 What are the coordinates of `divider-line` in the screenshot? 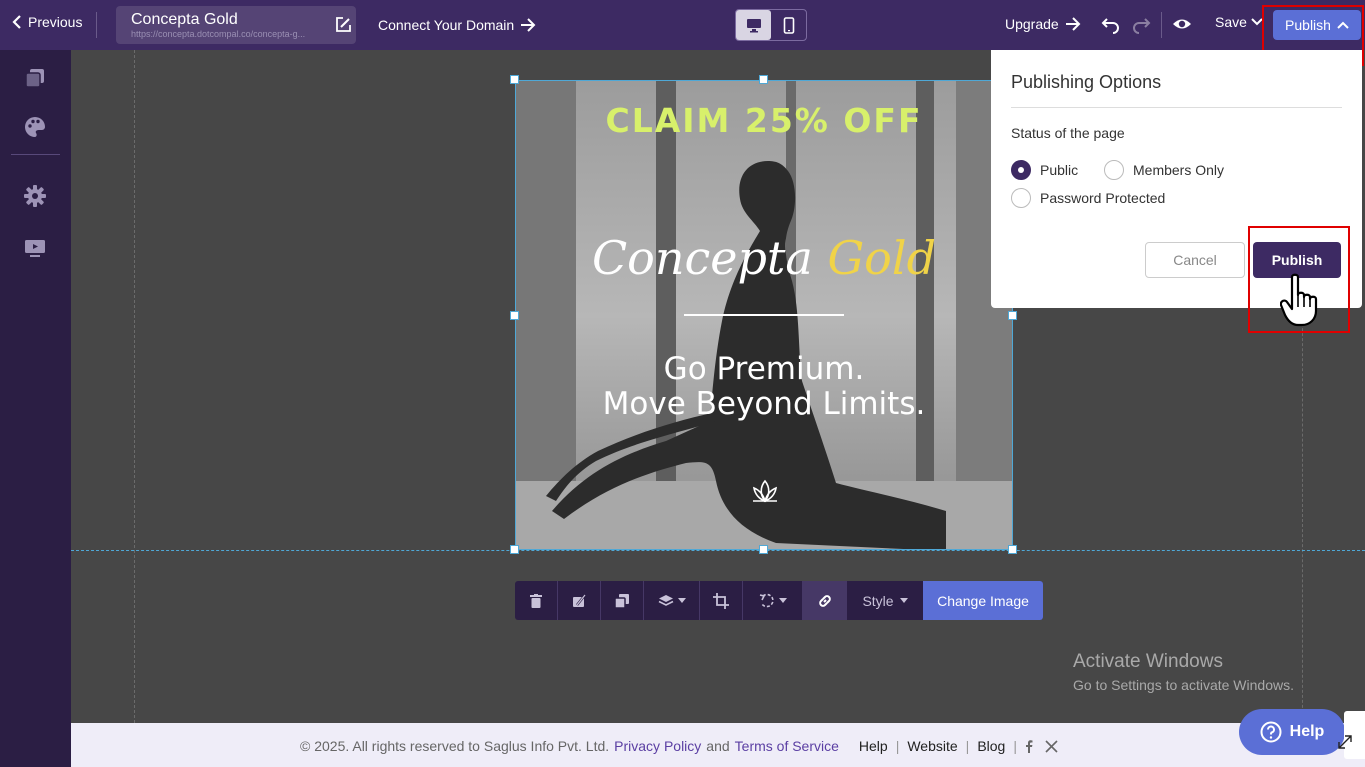 It's located at (764, 315).